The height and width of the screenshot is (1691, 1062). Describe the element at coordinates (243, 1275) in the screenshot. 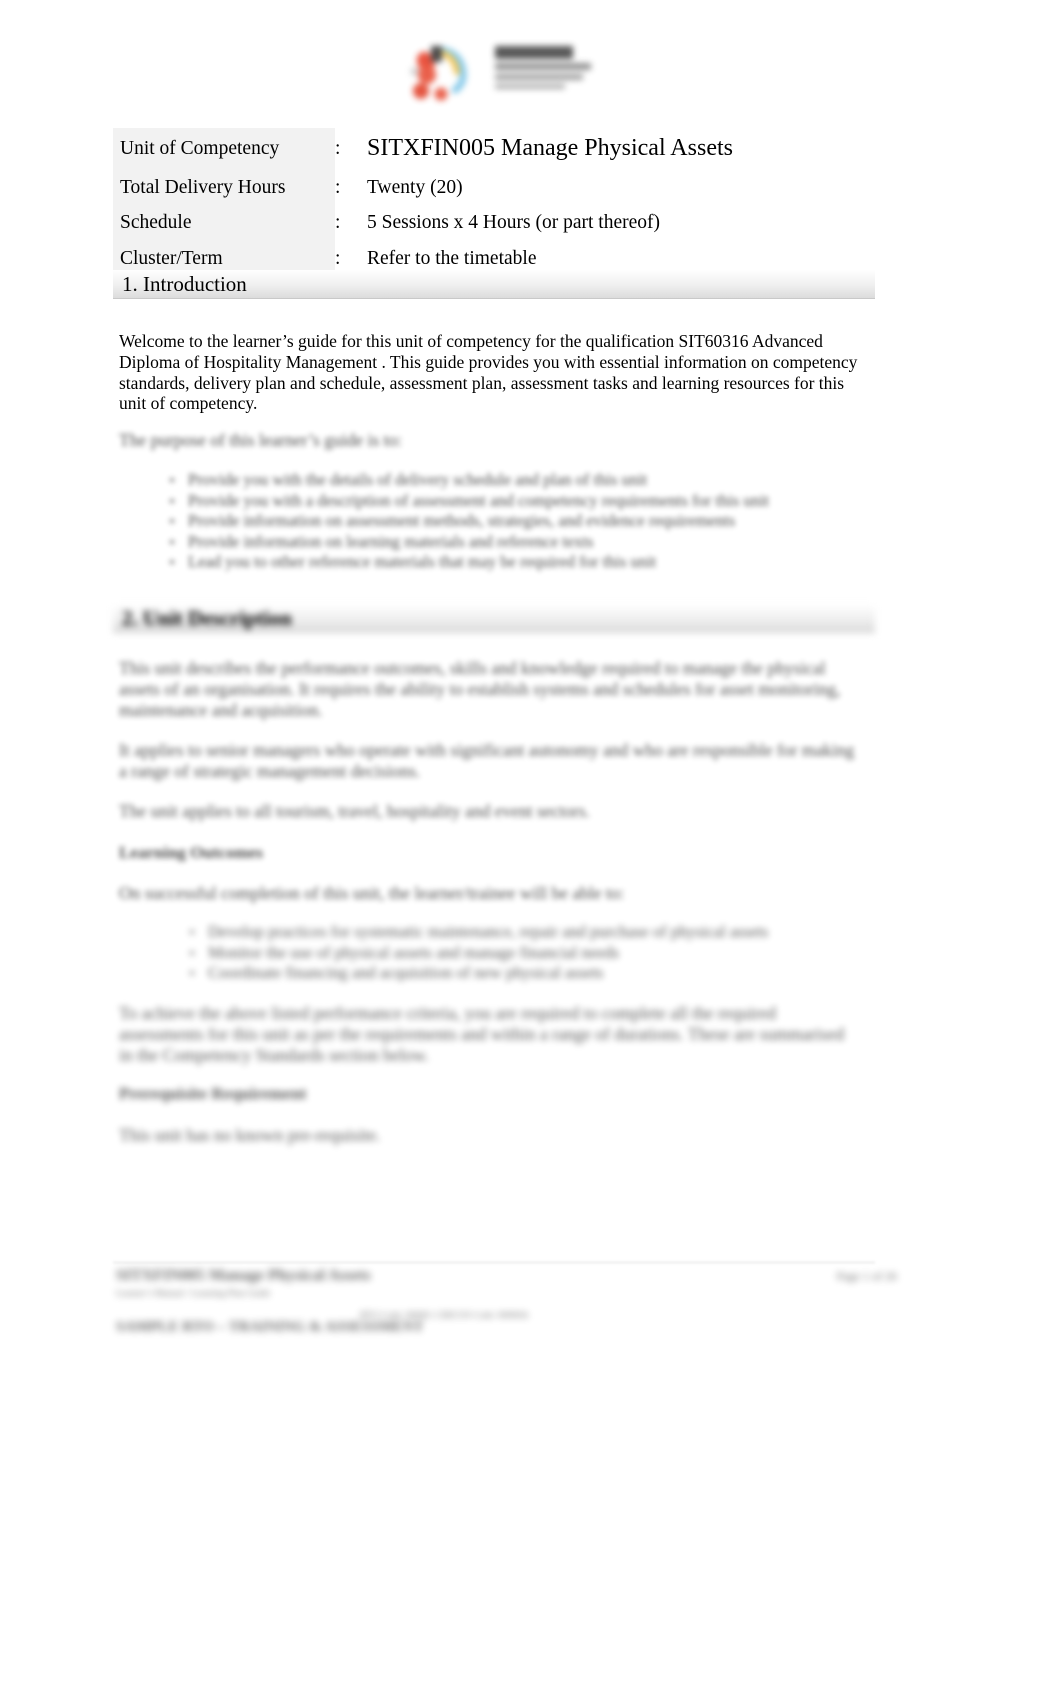

I see `footer-title: SITXFIN005 Manage Physical Assets` at that location.